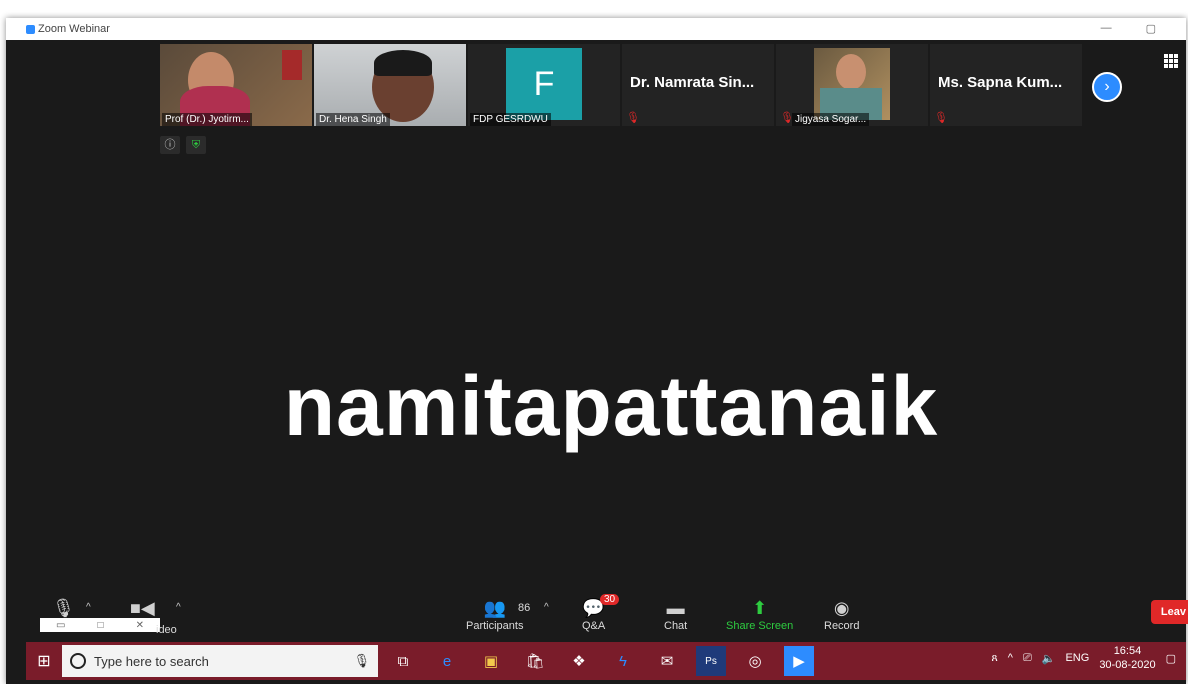  I want to click on participant-name: FDP GESRDWU, so click(510, 119).